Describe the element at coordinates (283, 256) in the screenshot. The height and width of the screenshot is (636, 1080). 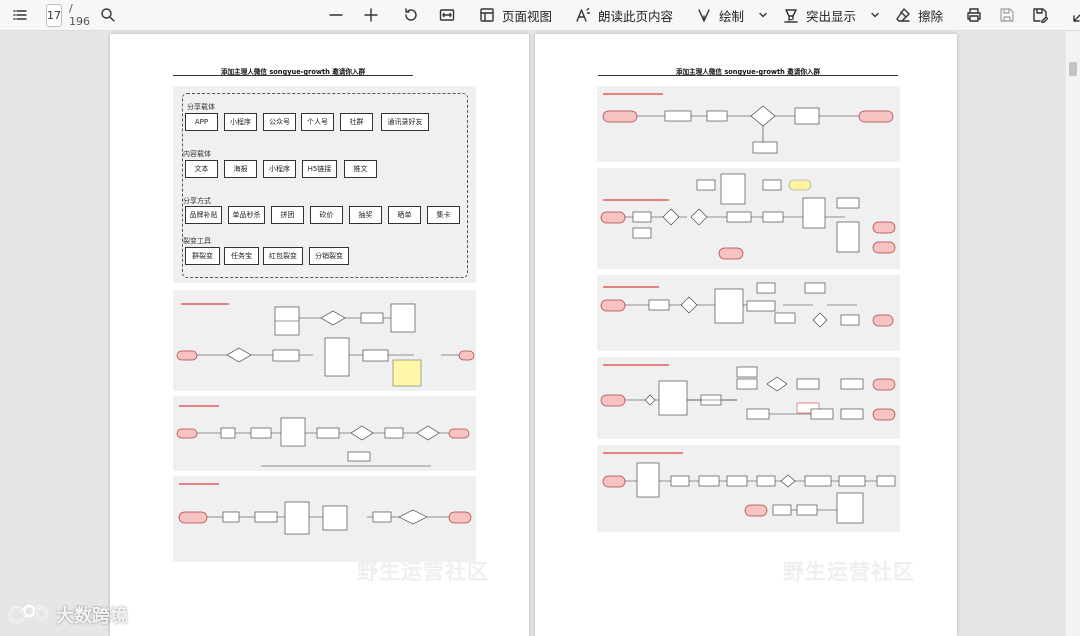
I see `chip: 红包裂变` at that location.